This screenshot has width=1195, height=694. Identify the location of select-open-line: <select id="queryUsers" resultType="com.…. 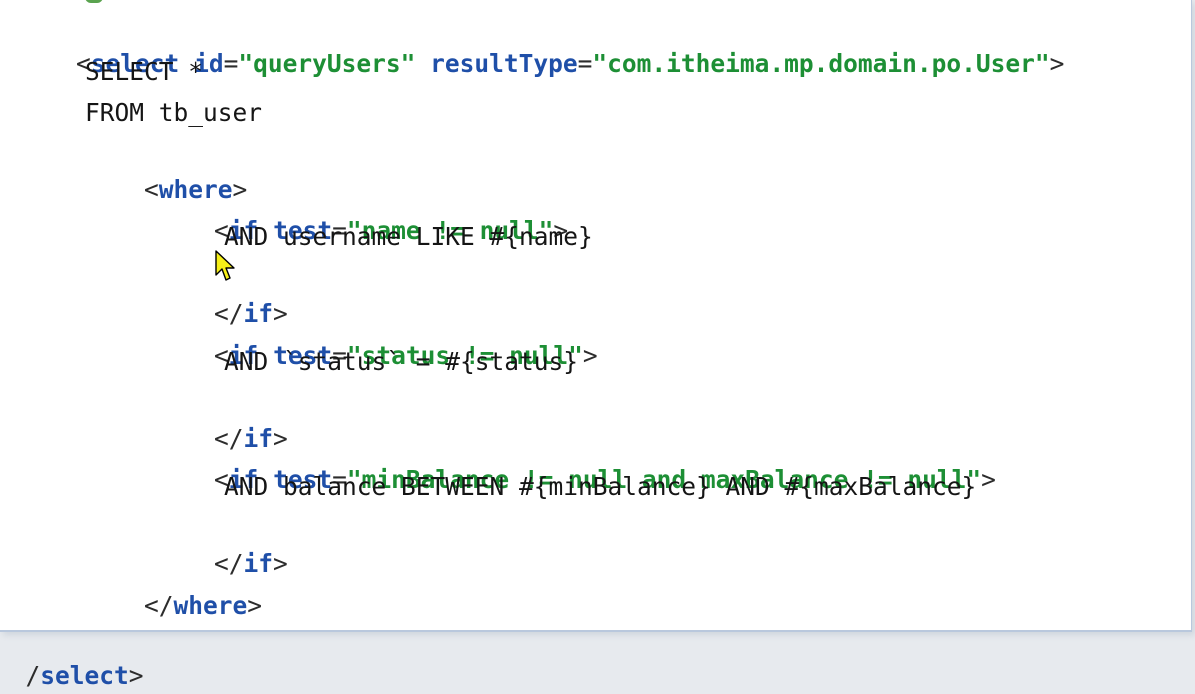
(540, 44).